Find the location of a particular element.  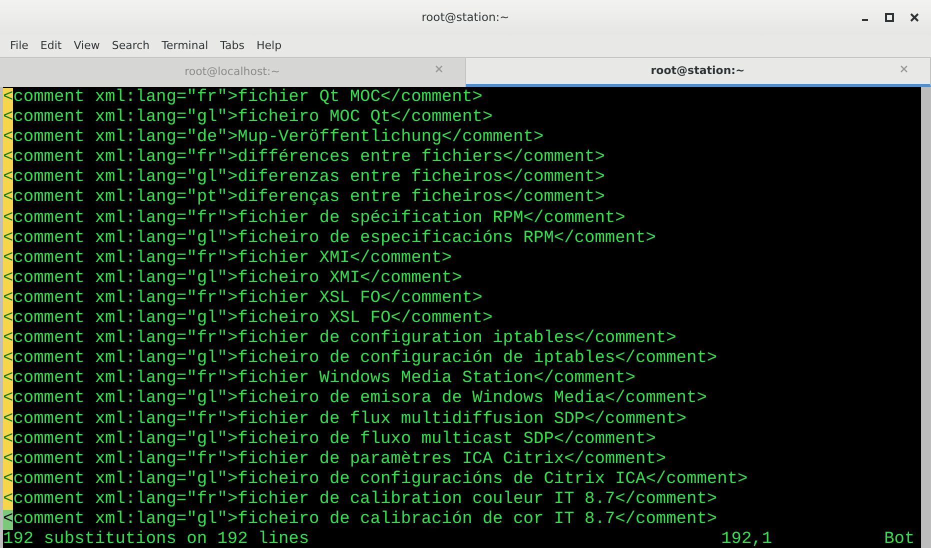

code-line: comment xml:lang="de">Mup-Veröffentlichung</comment> is located at coordinates (278, 138).